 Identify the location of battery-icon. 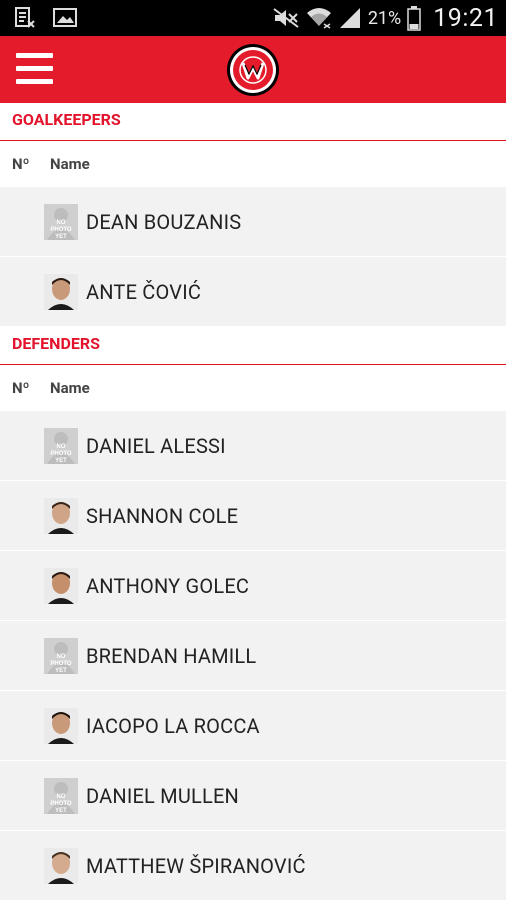
(414, 18).